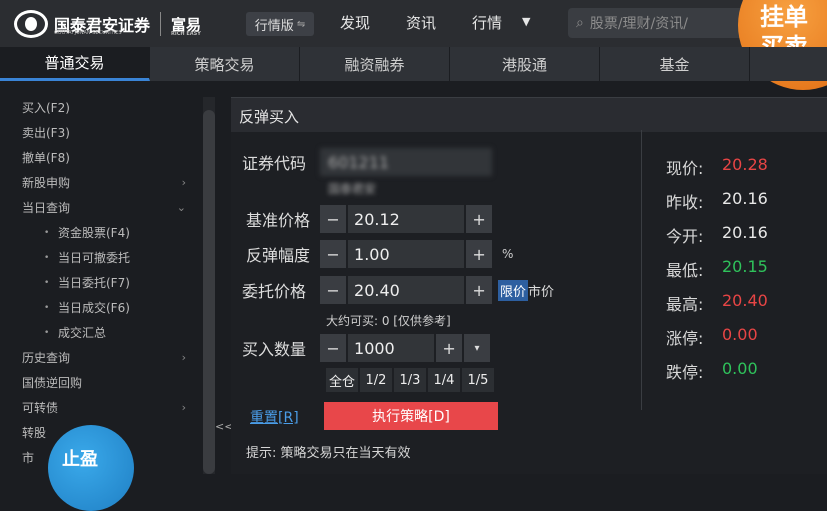 The width and height of the screenshot is (827, 511). What do you see at coordinates (391, 348) in the screenshot?
I see `quantity-input: 1000` at bounding box center [391, 348].